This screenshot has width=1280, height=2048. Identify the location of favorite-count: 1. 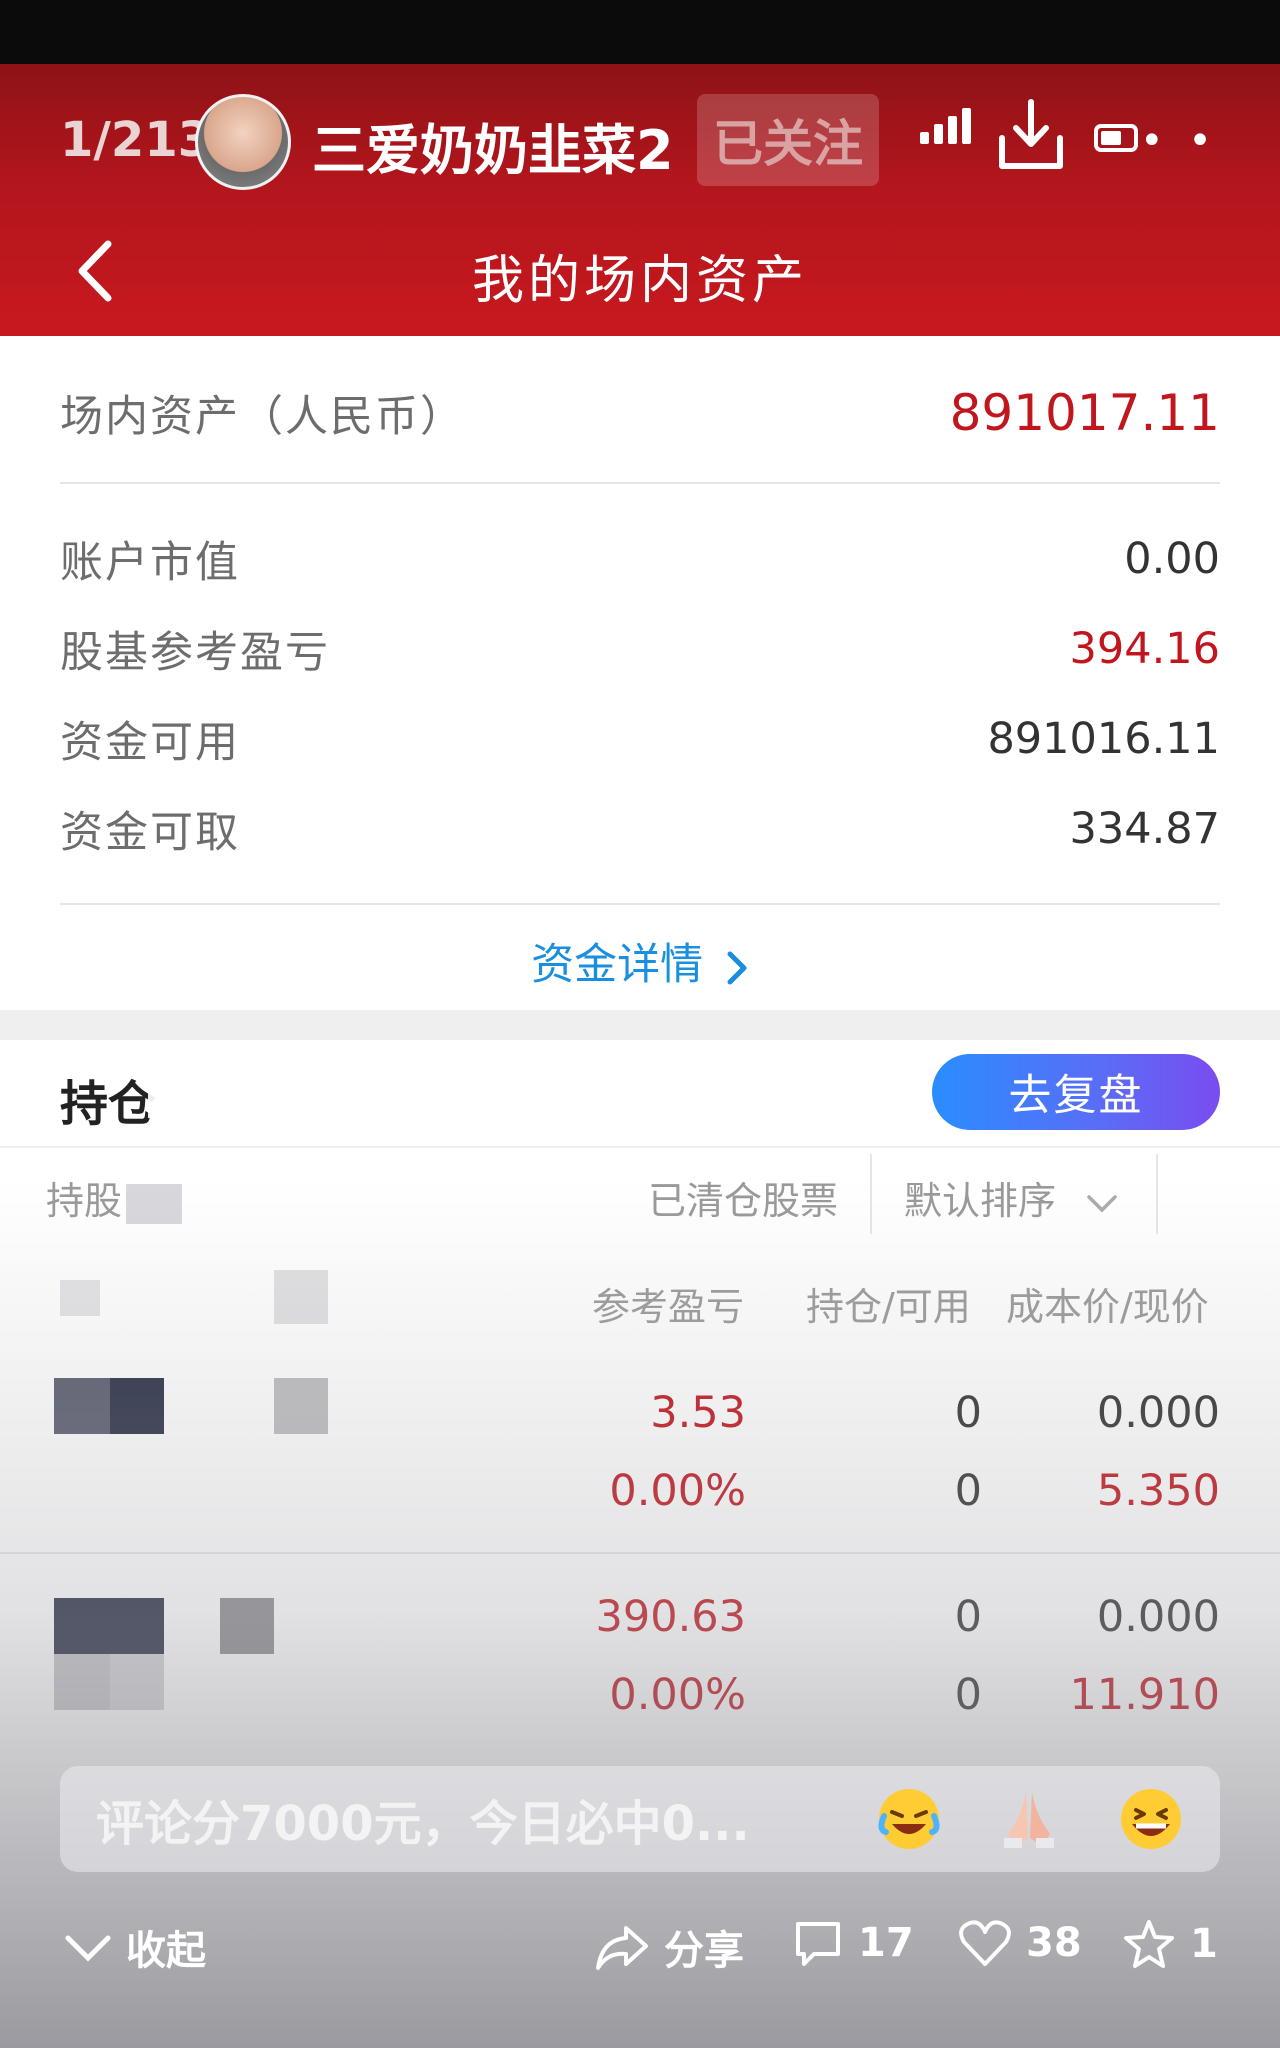
(1204, 1944).